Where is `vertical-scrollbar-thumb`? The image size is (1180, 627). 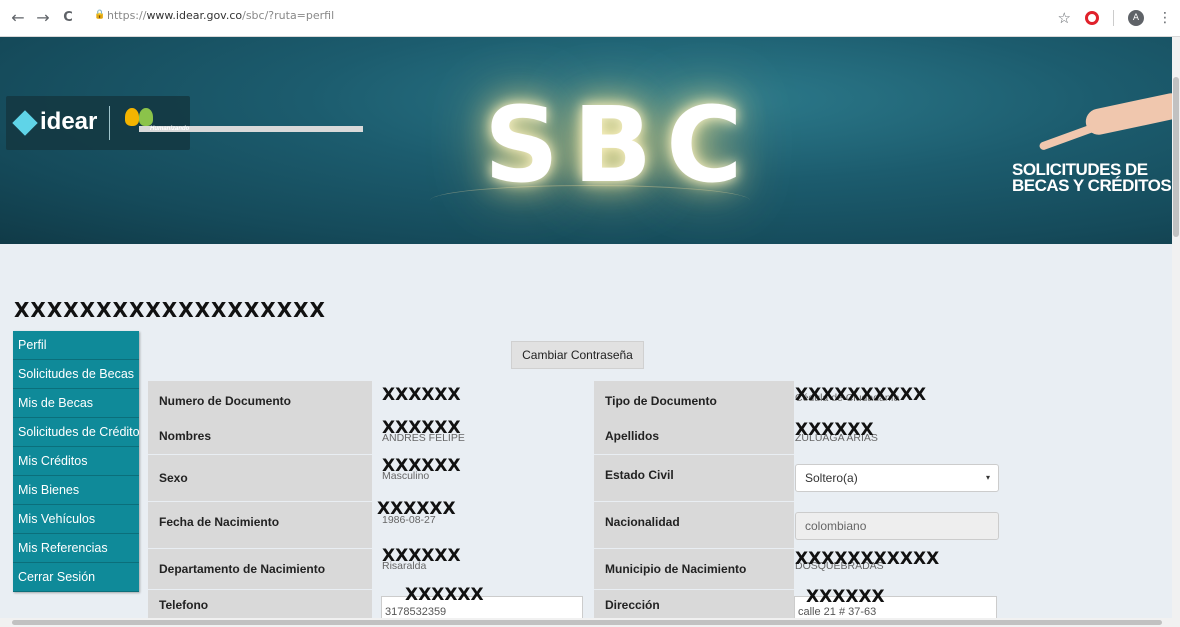
vertical-scrollbar-thumb is located at coordinates (1176, 157).